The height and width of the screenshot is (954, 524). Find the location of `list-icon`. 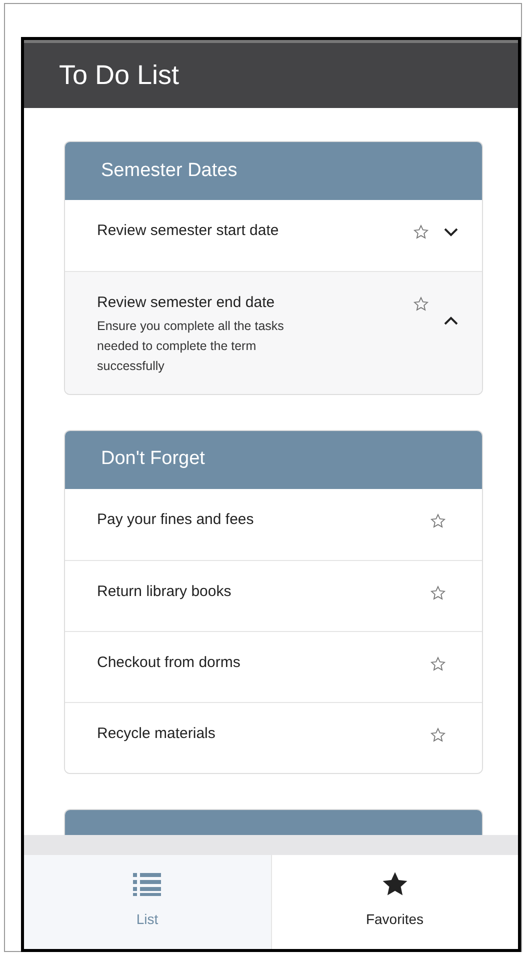

list-icon is located at coordinates (147, 884).